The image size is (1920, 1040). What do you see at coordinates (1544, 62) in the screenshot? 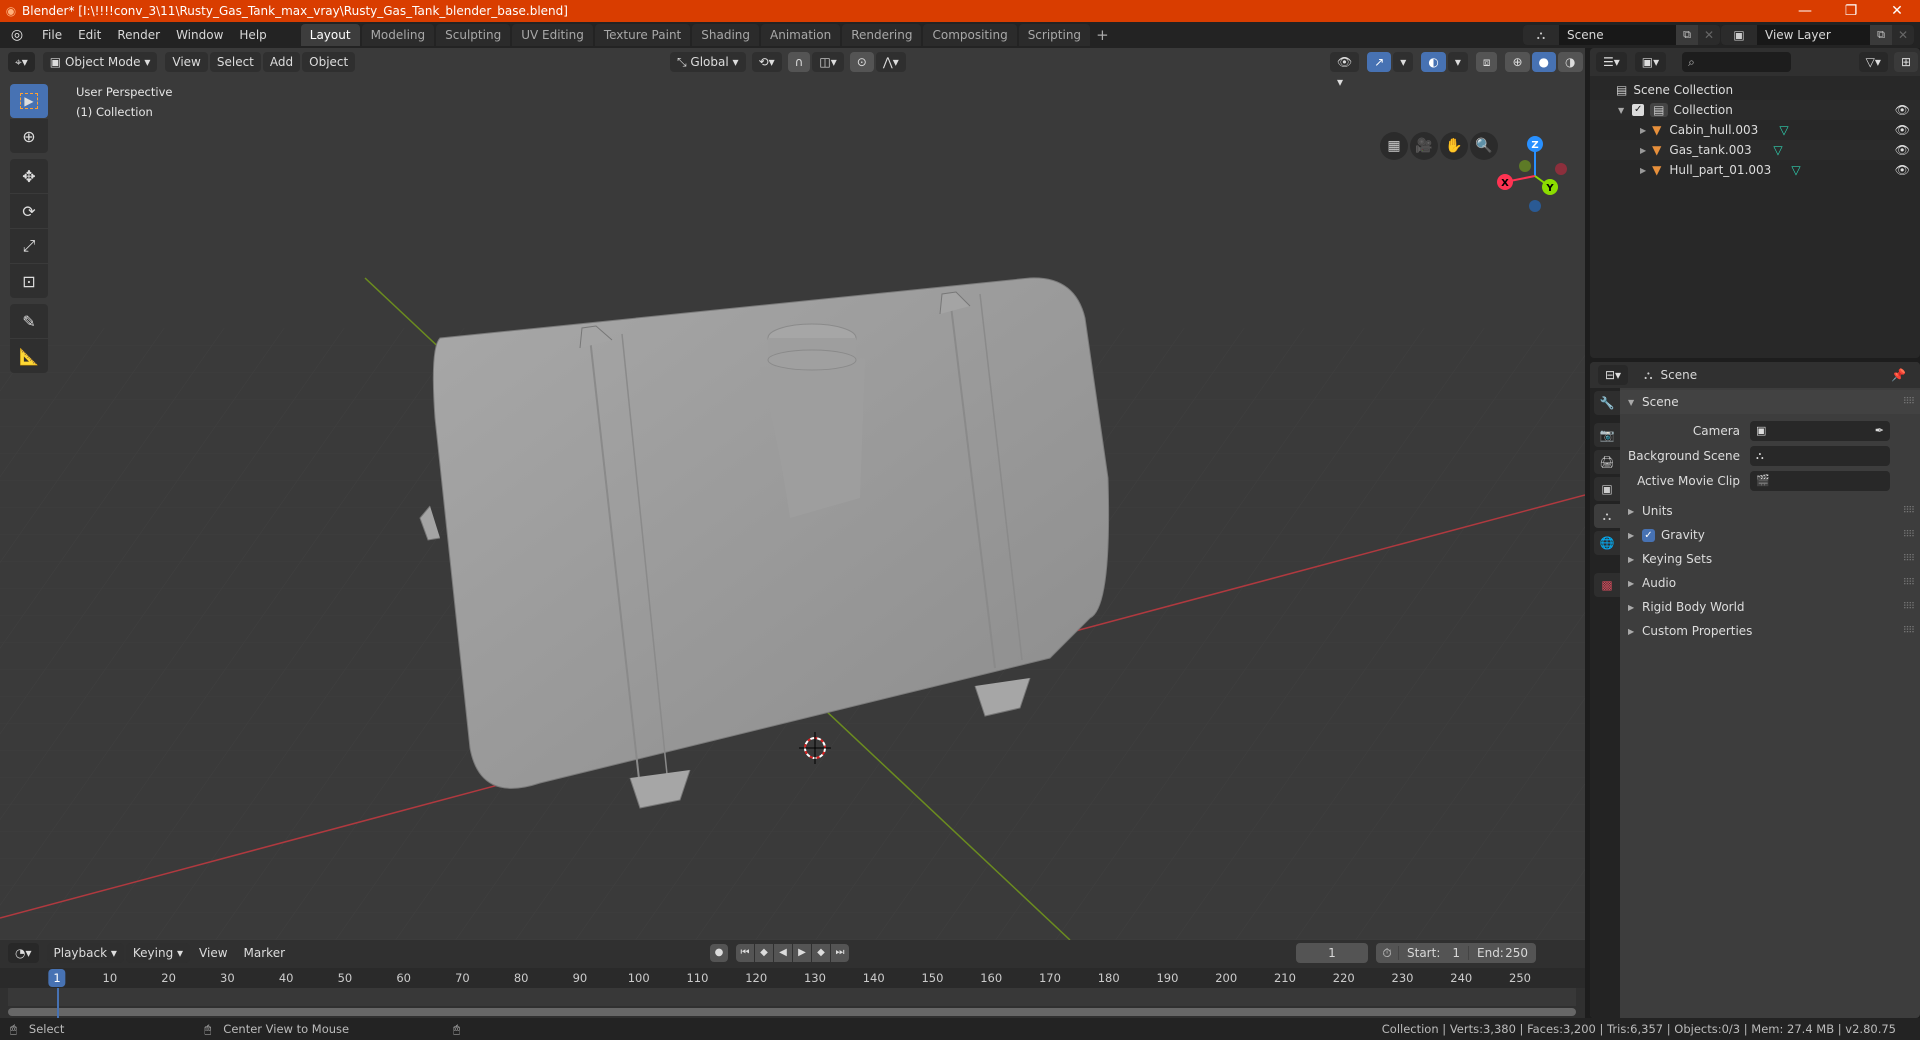
I see `solid-shading-icon: ●` at bounding box center [1544, 62].